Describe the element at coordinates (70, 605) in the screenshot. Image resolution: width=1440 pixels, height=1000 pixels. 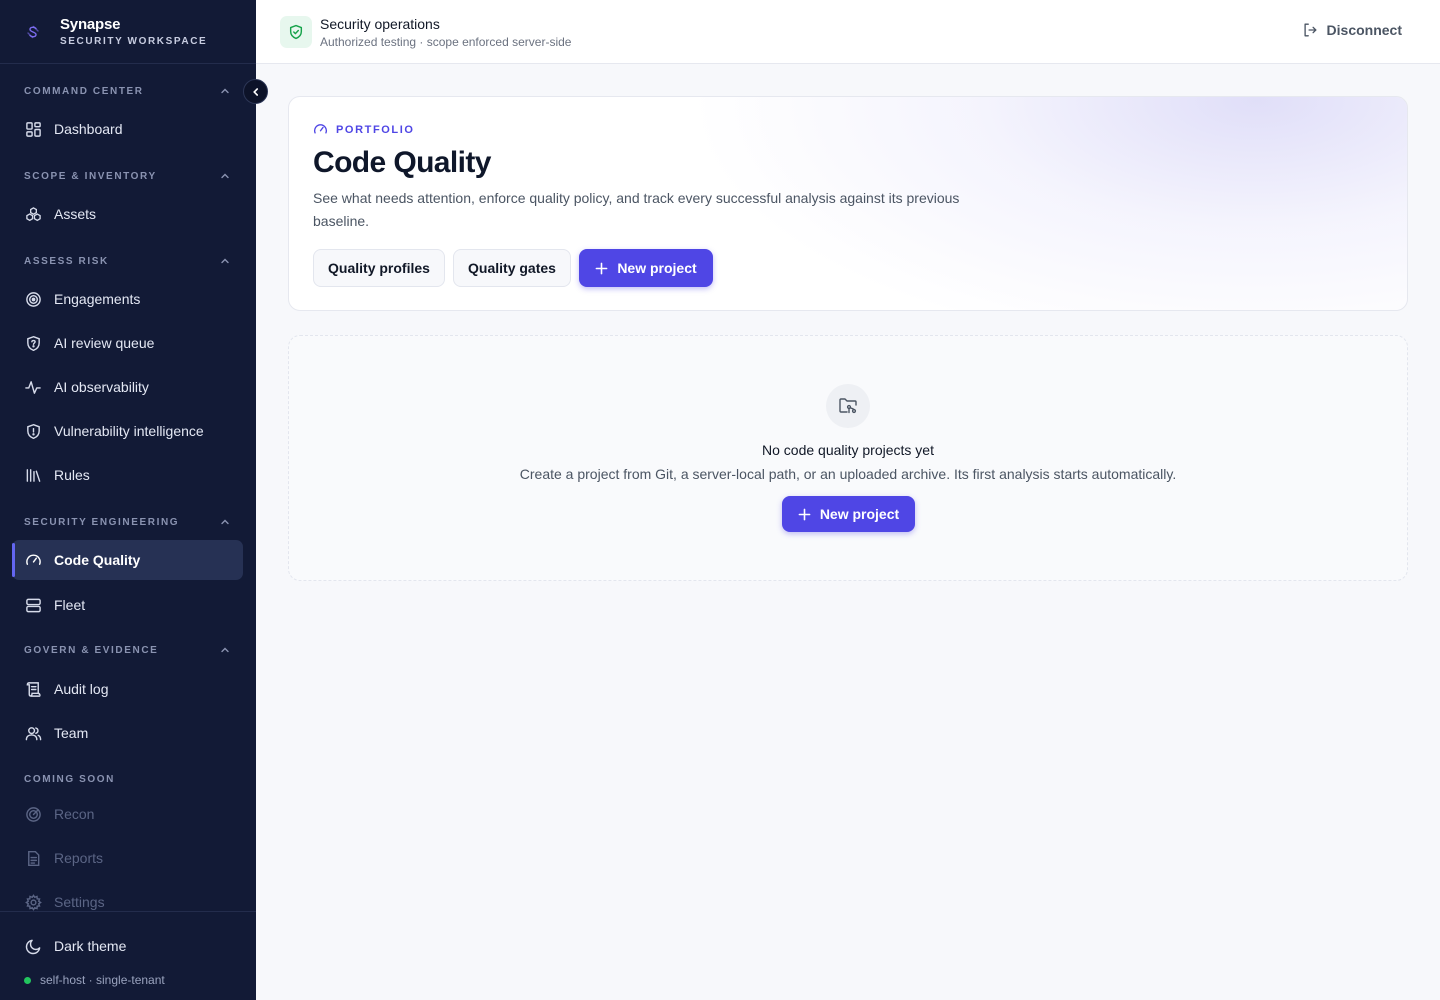
I see `sidebar-item-label: Fleet` at that location.